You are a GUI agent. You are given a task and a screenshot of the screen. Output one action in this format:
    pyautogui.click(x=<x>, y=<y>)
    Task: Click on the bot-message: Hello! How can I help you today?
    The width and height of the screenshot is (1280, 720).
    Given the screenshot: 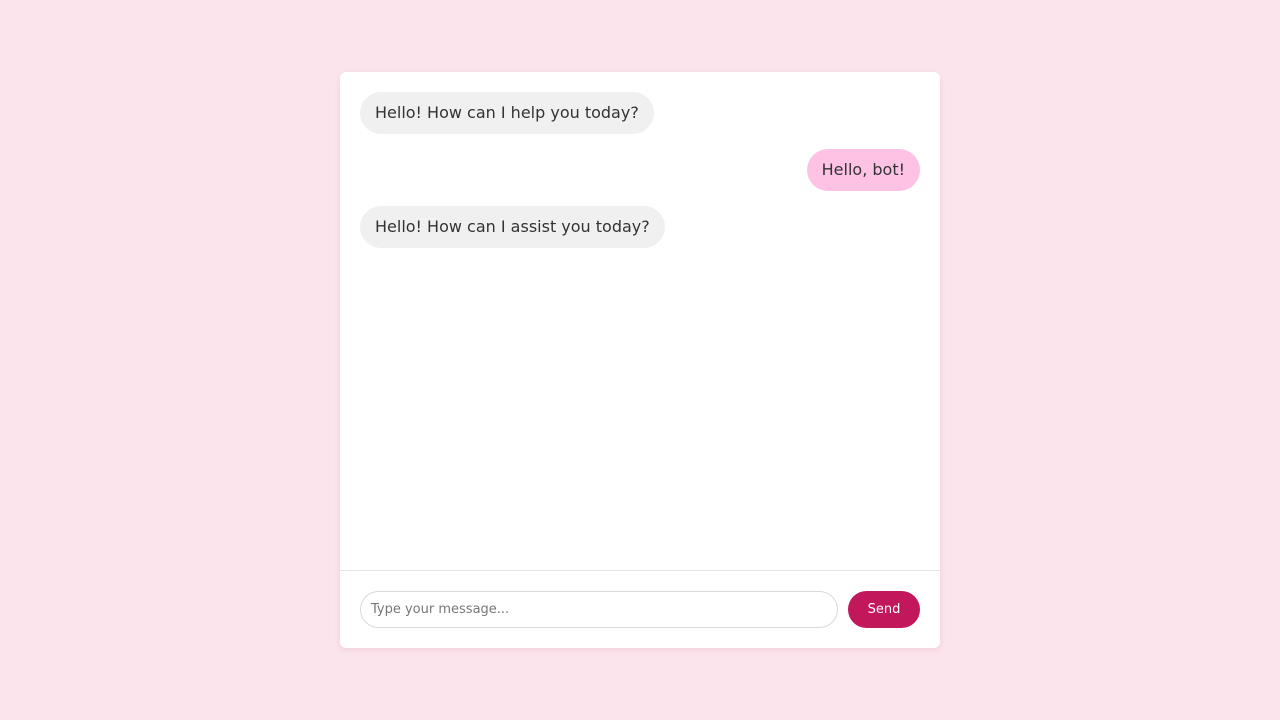 What is the action you would take?
    pyautogui.click(x=507, y=113)
    